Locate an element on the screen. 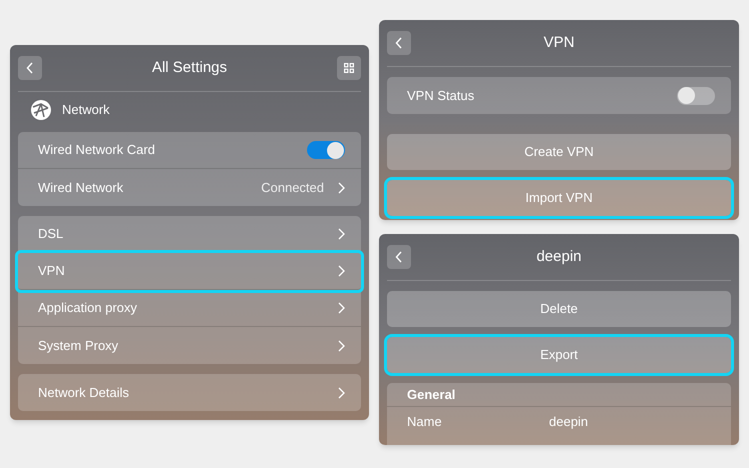  section-label: Network is located at coordinates (86, 110).